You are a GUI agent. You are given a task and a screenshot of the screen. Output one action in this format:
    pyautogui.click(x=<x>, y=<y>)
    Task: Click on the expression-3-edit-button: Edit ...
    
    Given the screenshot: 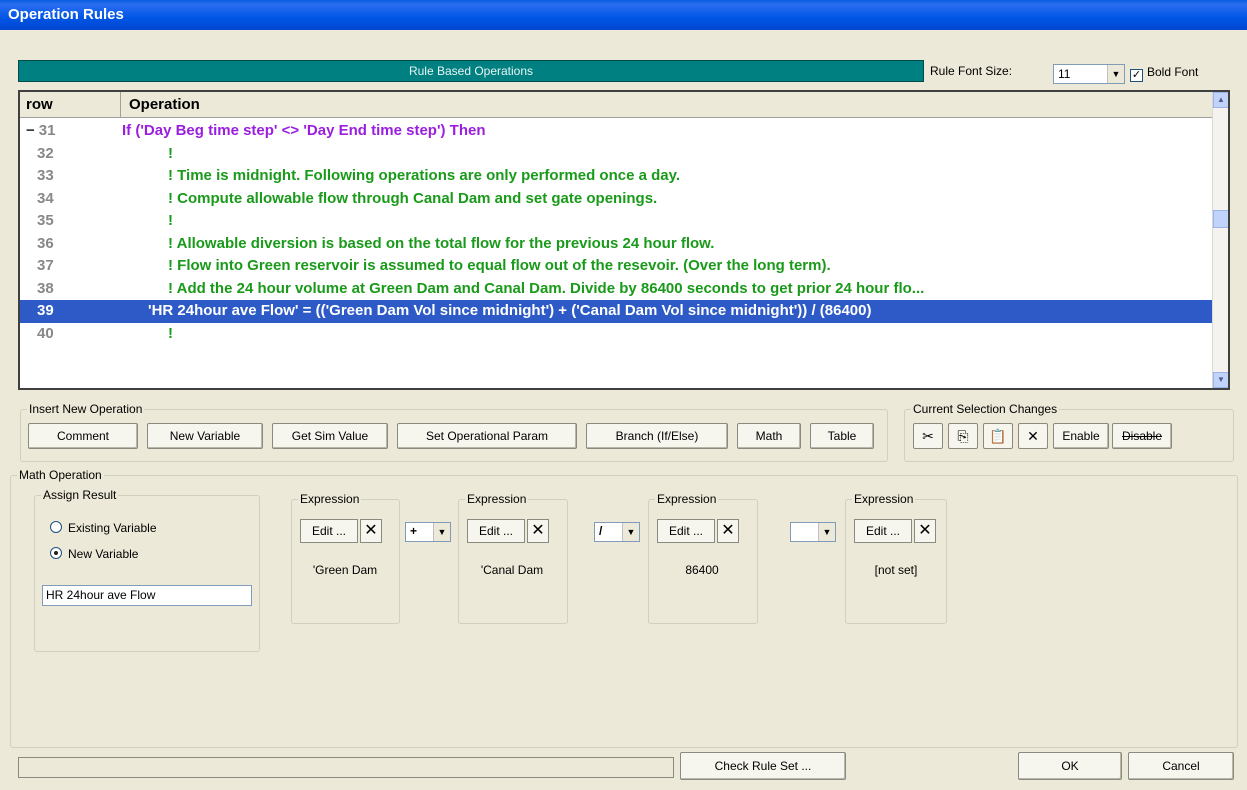 What is the action you would take?
    pyautogui.click(x=686, y=531)
    